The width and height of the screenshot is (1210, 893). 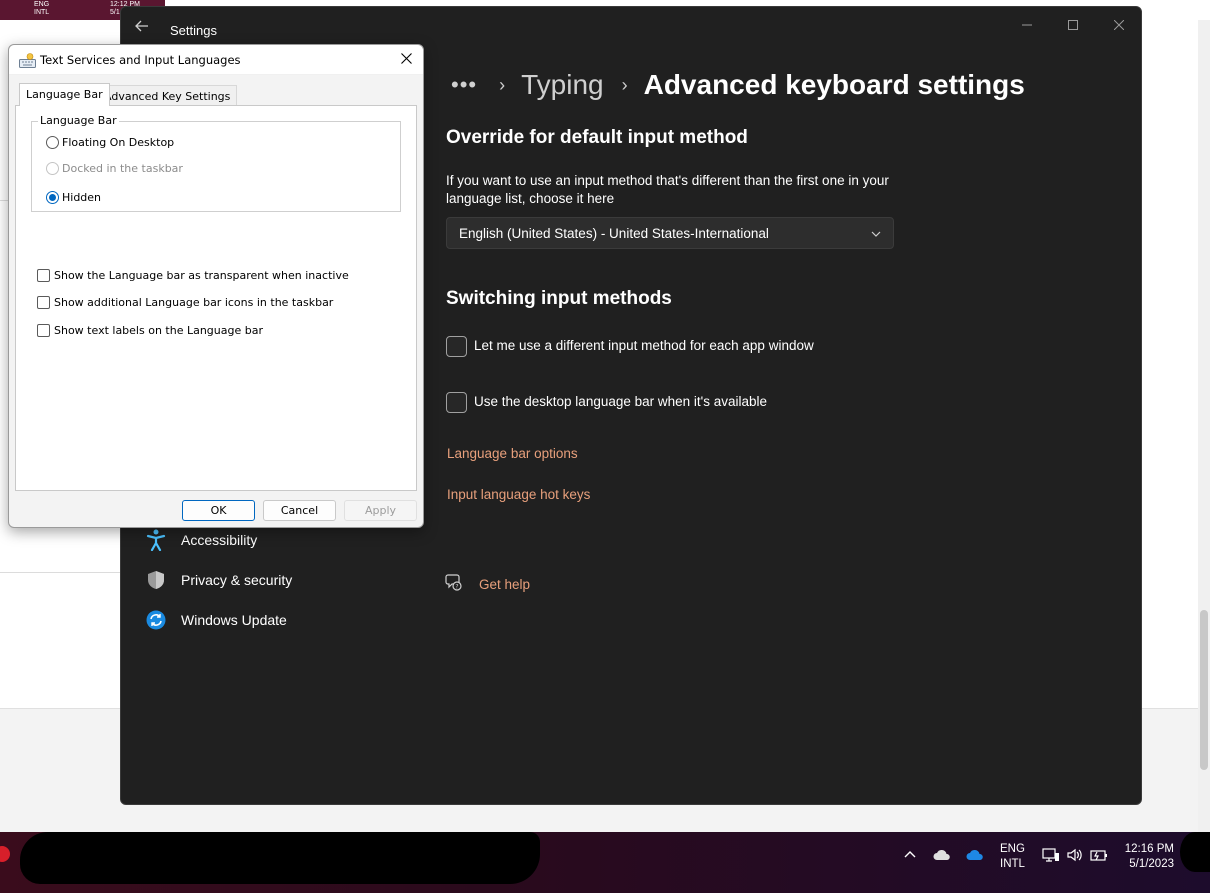 What do you see at coordinates (52, 197) in the screenshot?
I see `radio-button-selected` at bounding box center [52, 197].